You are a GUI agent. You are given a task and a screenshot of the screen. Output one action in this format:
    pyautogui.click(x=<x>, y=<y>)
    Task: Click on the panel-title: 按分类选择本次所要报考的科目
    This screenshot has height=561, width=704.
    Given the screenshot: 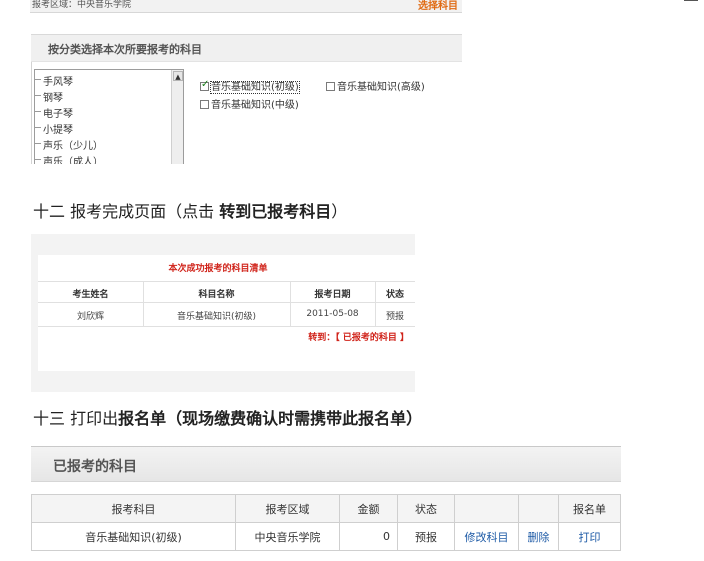 What is the action you would take?
    pyautogui.click(x=125, y=49)
    